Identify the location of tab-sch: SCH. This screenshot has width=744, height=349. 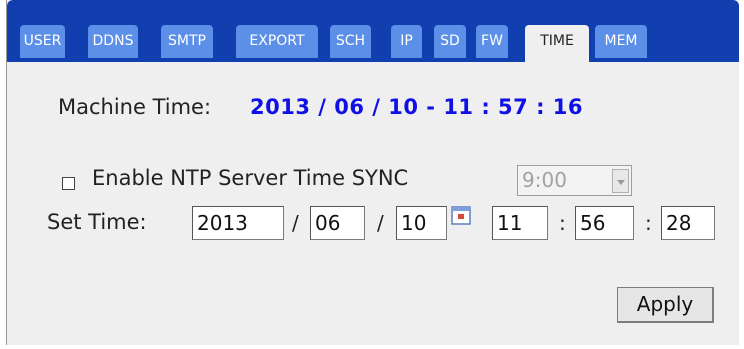
(350, 41).